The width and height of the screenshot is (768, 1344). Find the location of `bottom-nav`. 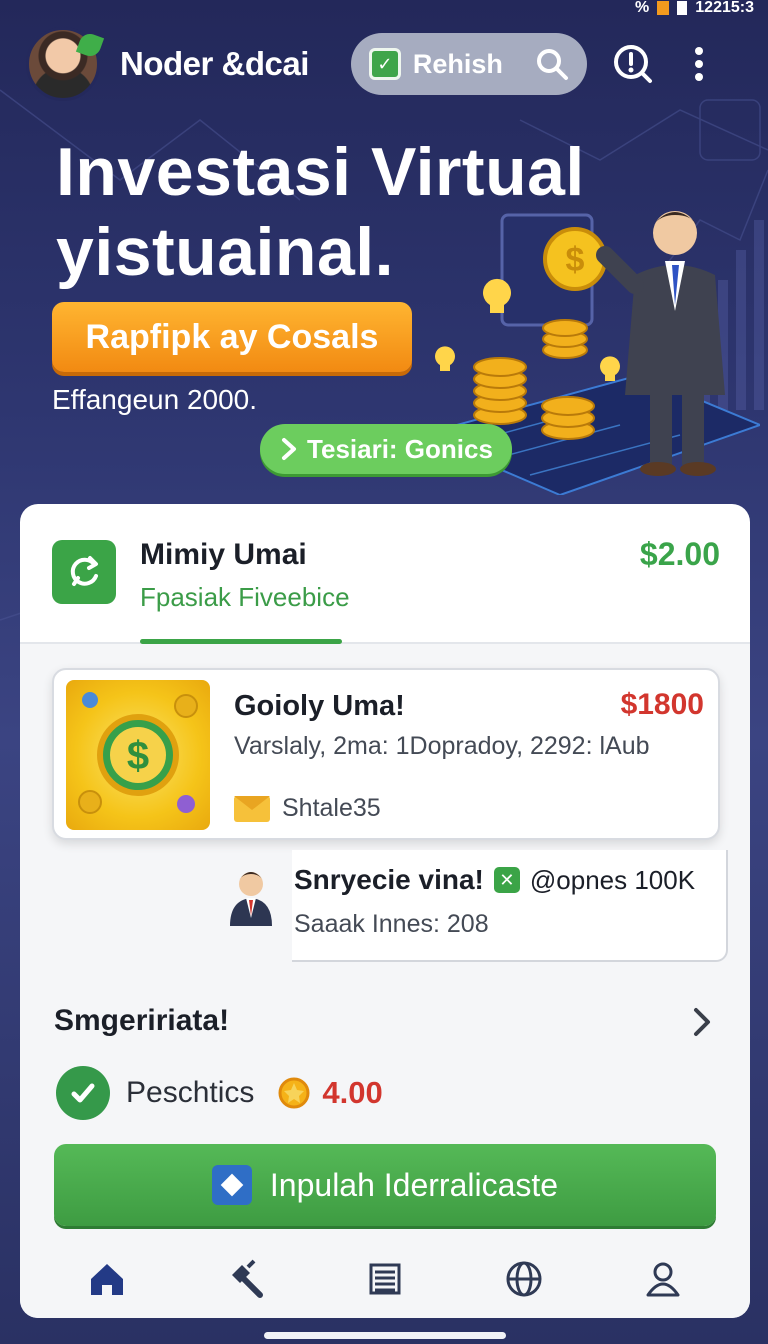

bottom-nav is located at coordinates (385, 1279).